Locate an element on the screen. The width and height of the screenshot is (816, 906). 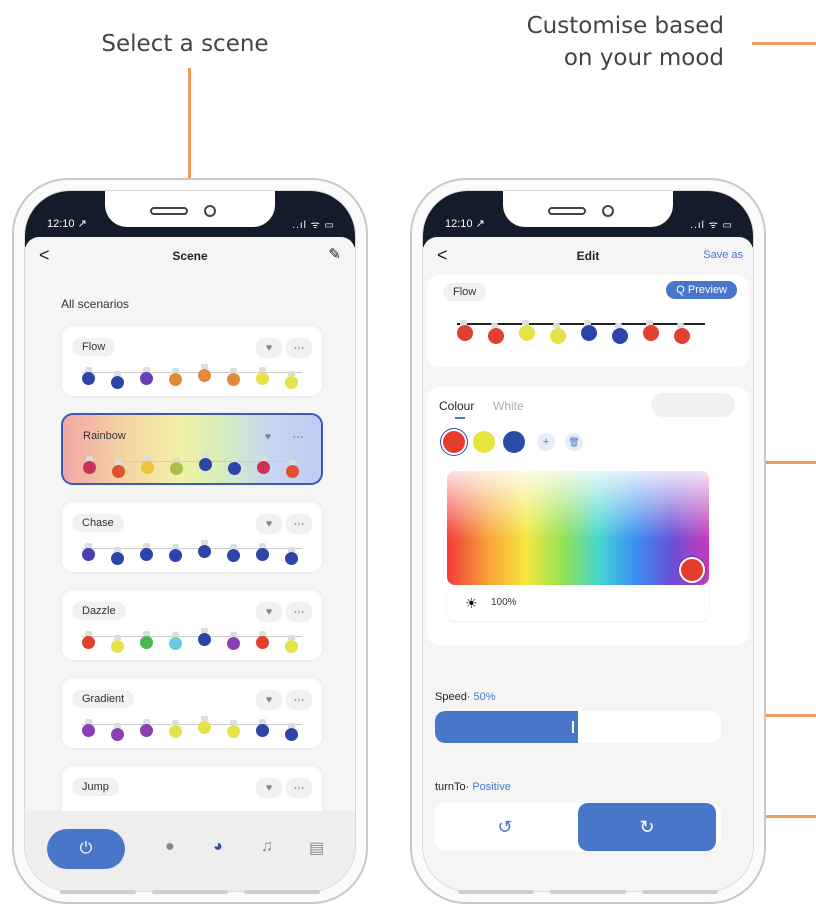
scene-name: Flow is located at coordinates (94, 347).